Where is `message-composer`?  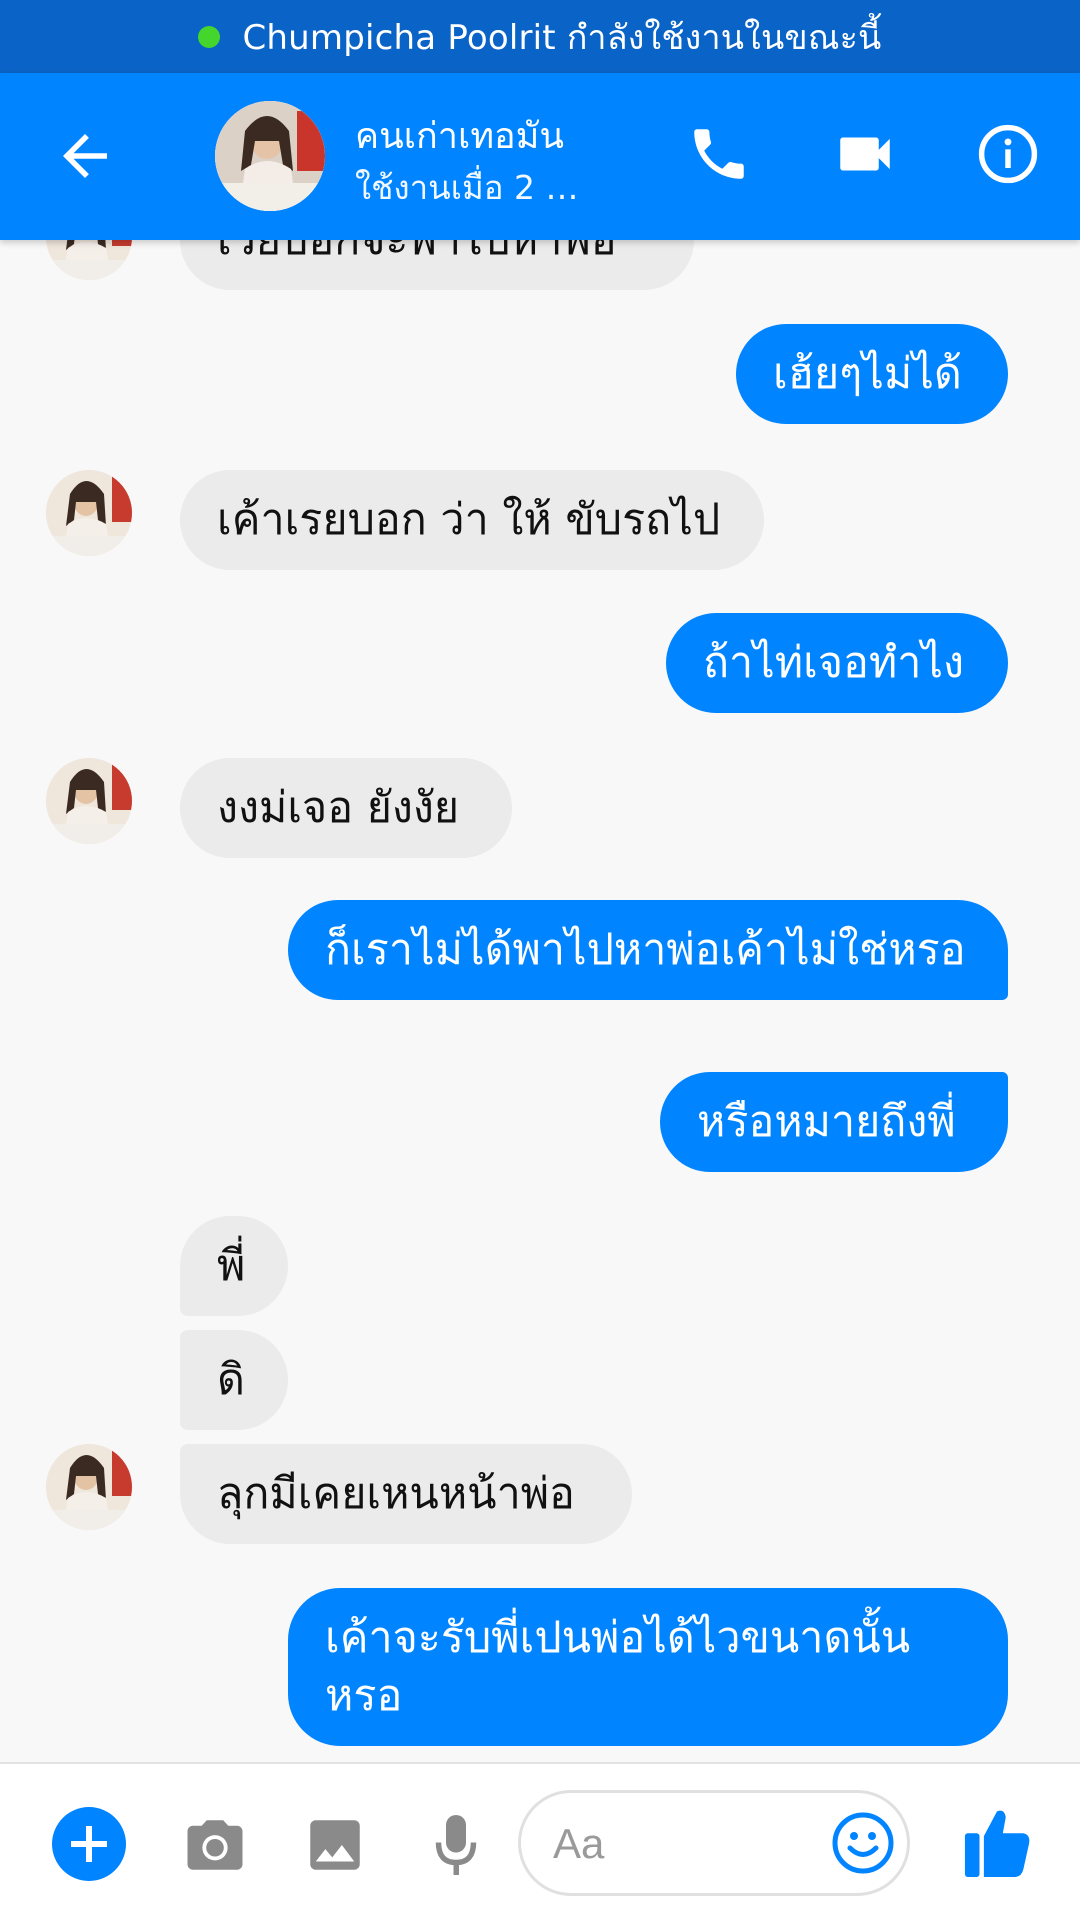
message-composer is located at coordinates (540, 1841).